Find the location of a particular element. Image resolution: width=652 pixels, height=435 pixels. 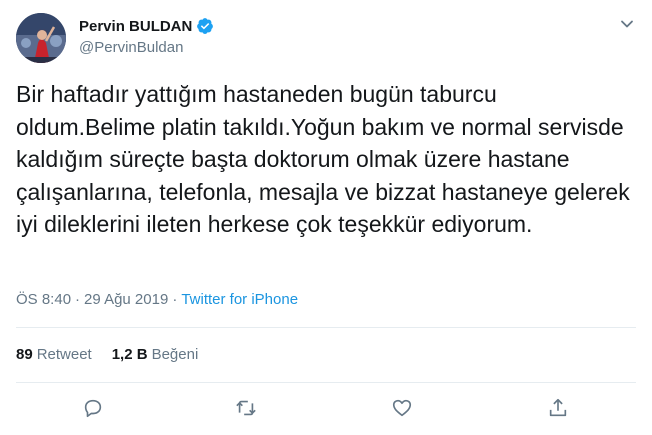

retweet-label: Retweet is located at coordinates (64, 354).